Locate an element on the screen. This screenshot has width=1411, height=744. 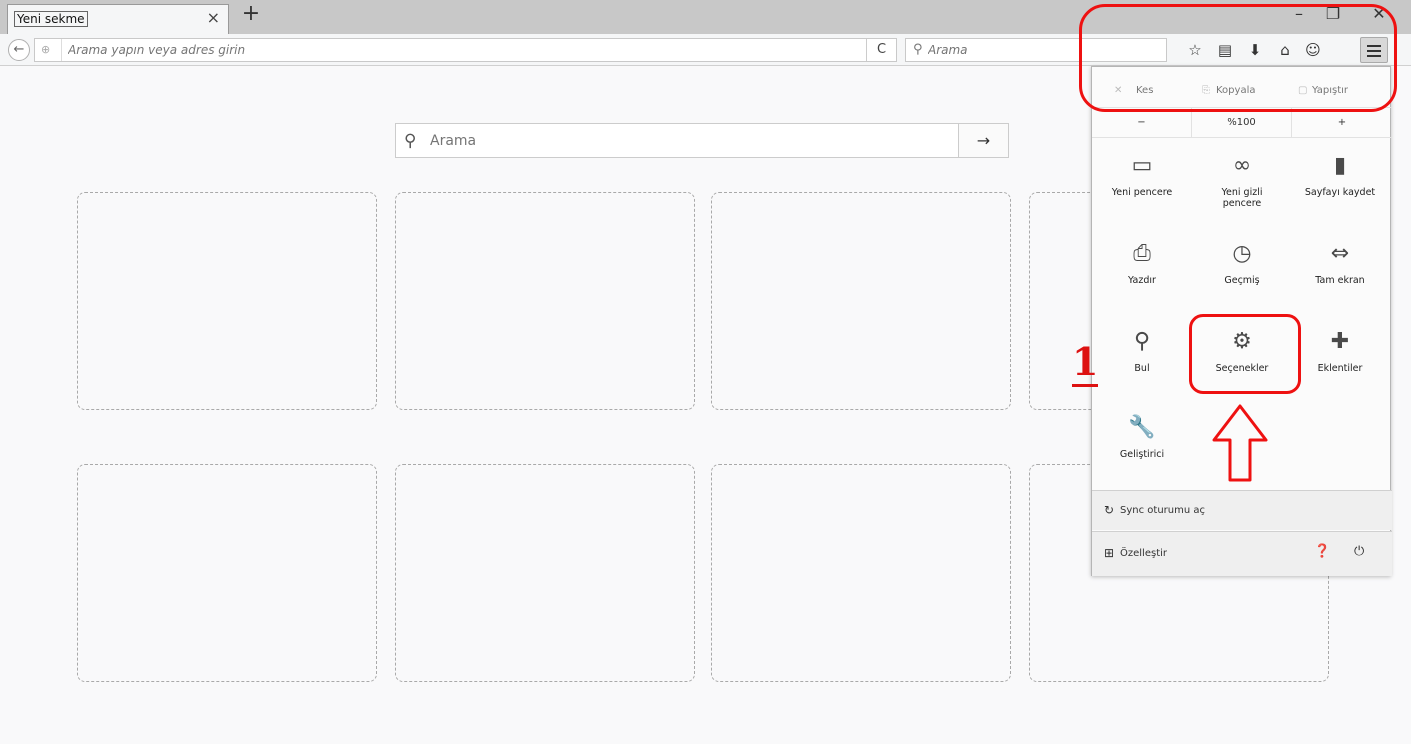
quit-power-icon: ⏻ is located at coordinates (1359, 551).